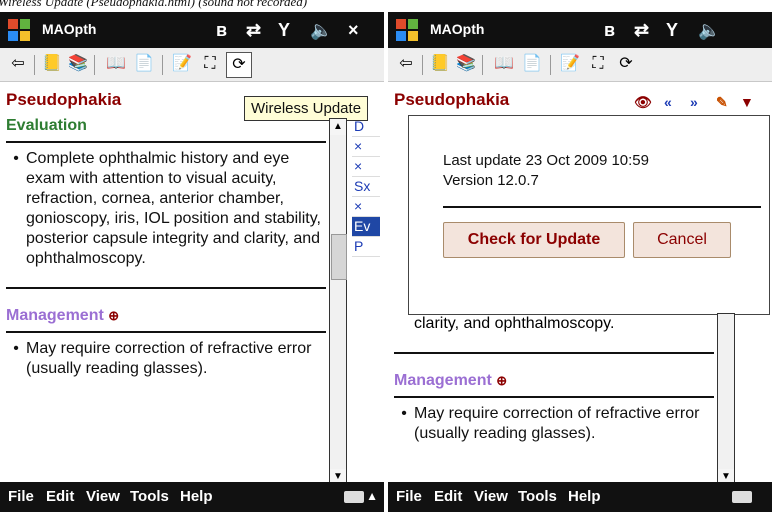 This screenshot has height=512, width=772. What do you see at coordinates (338, 302) in the screenshot?
I see `scrollbar: ▲ ▼` at bounding box center [338, 302].